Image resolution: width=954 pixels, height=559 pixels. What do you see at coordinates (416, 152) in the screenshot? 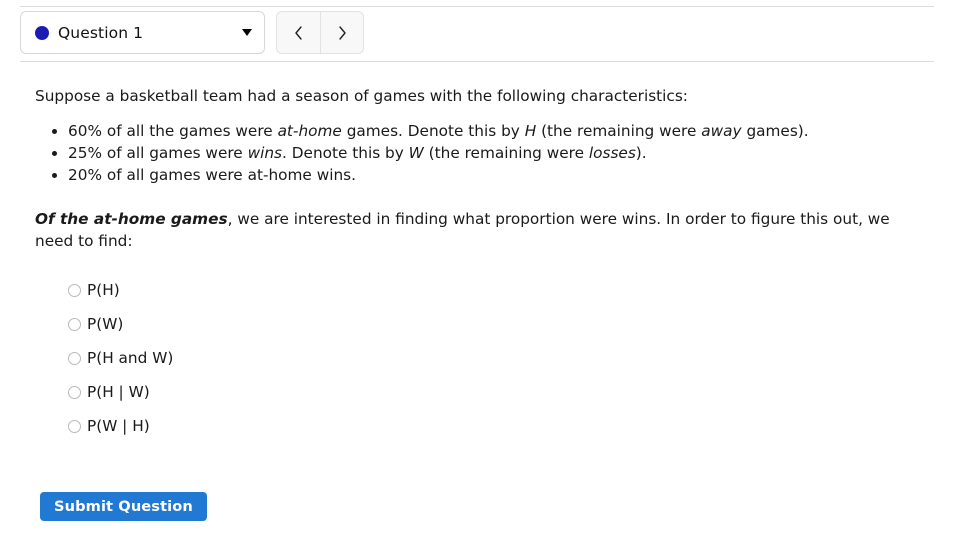
I see `fact-text-fragment: W` at bounding box center [416, 152].